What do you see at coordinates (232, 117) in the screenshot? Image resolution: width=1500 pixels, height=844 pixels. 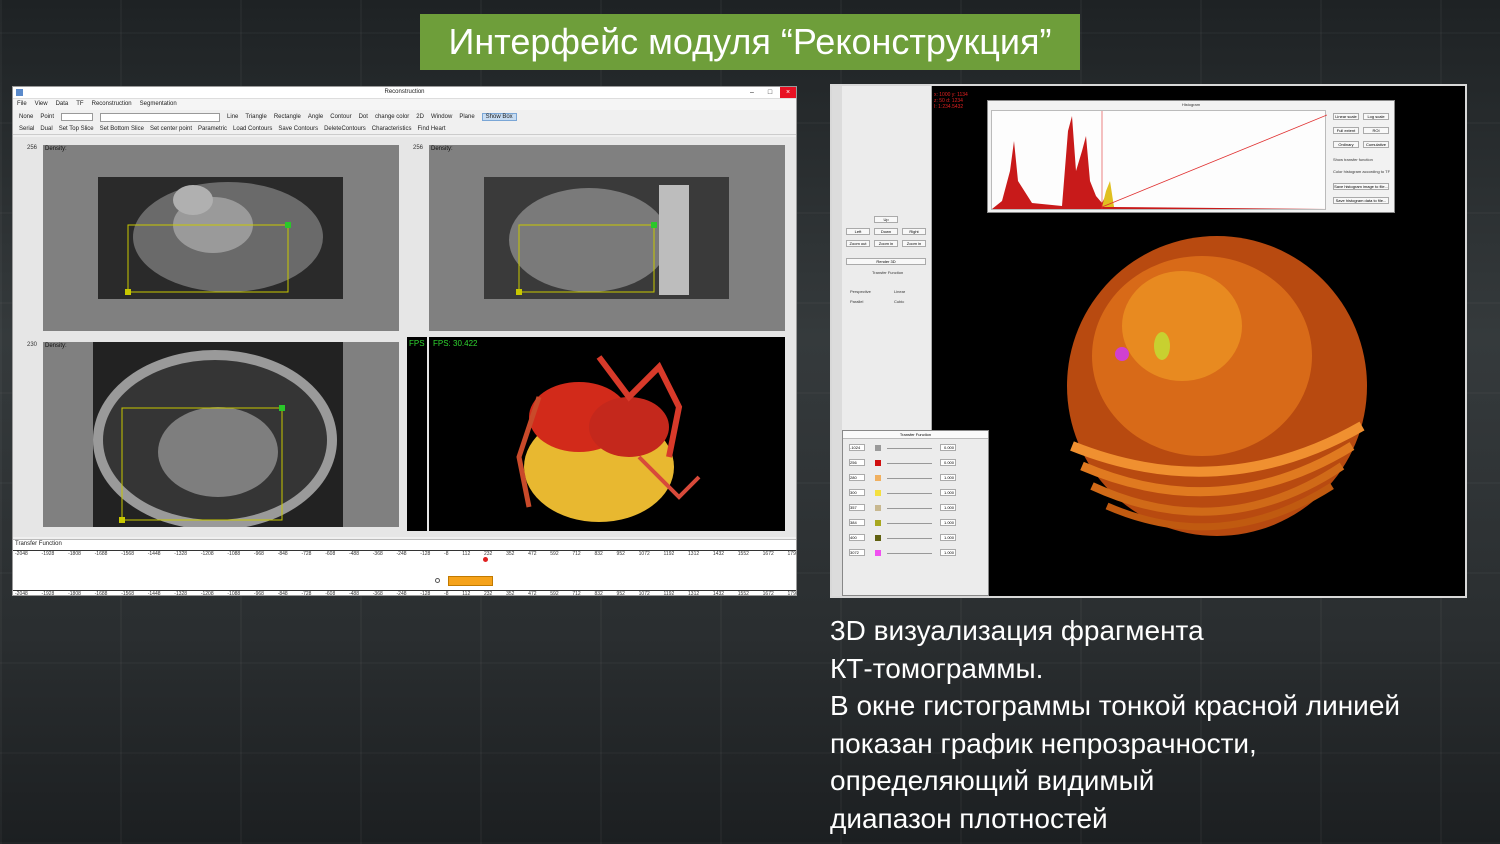 I see `tool-line: Line` at bounding box center [232, 117].